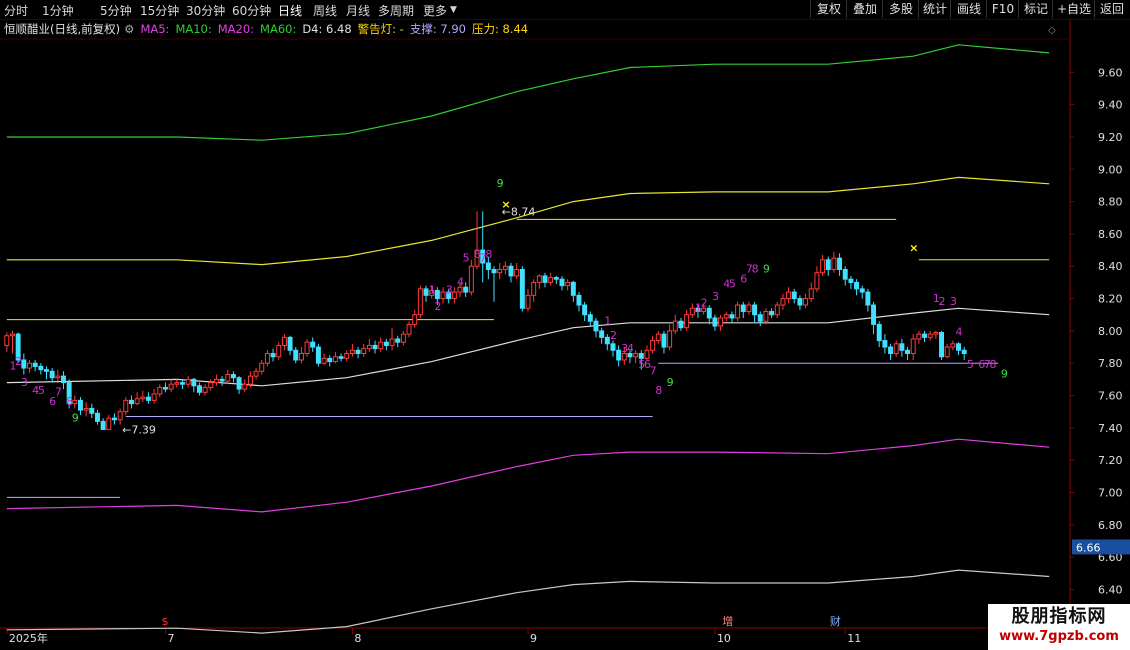  Describe the element at coordinates (528, 475) in the screenshot. I see `band-line-lower_inner` at that location.